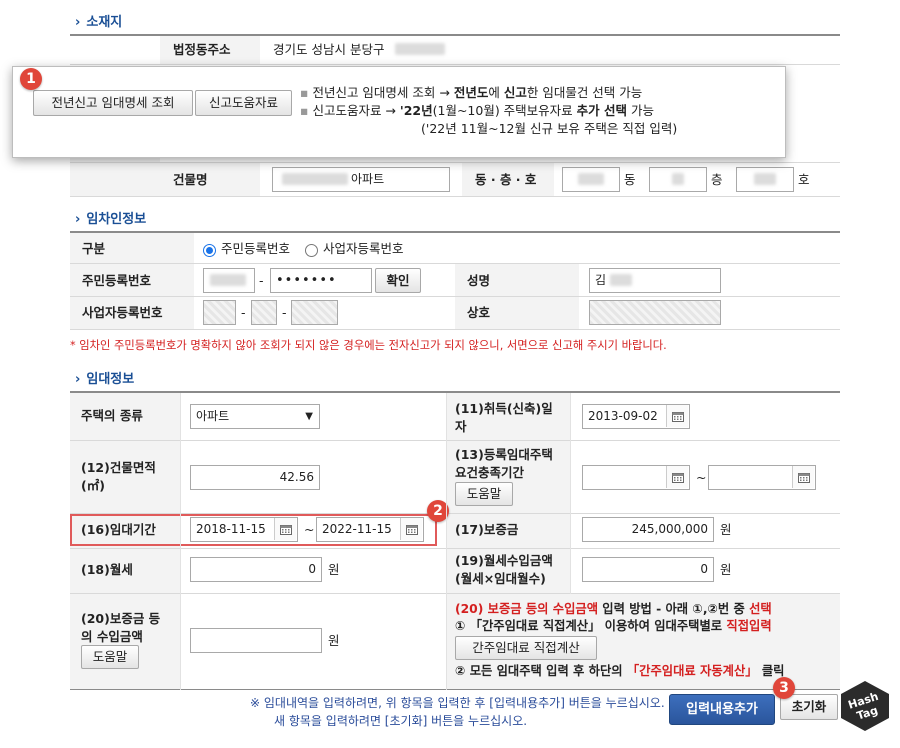 This screenshot has height=748, width=900. What do you see at coordinates (420, 49) in the screenshot?
I see `blurred-address` at bounding box center [420, 49].